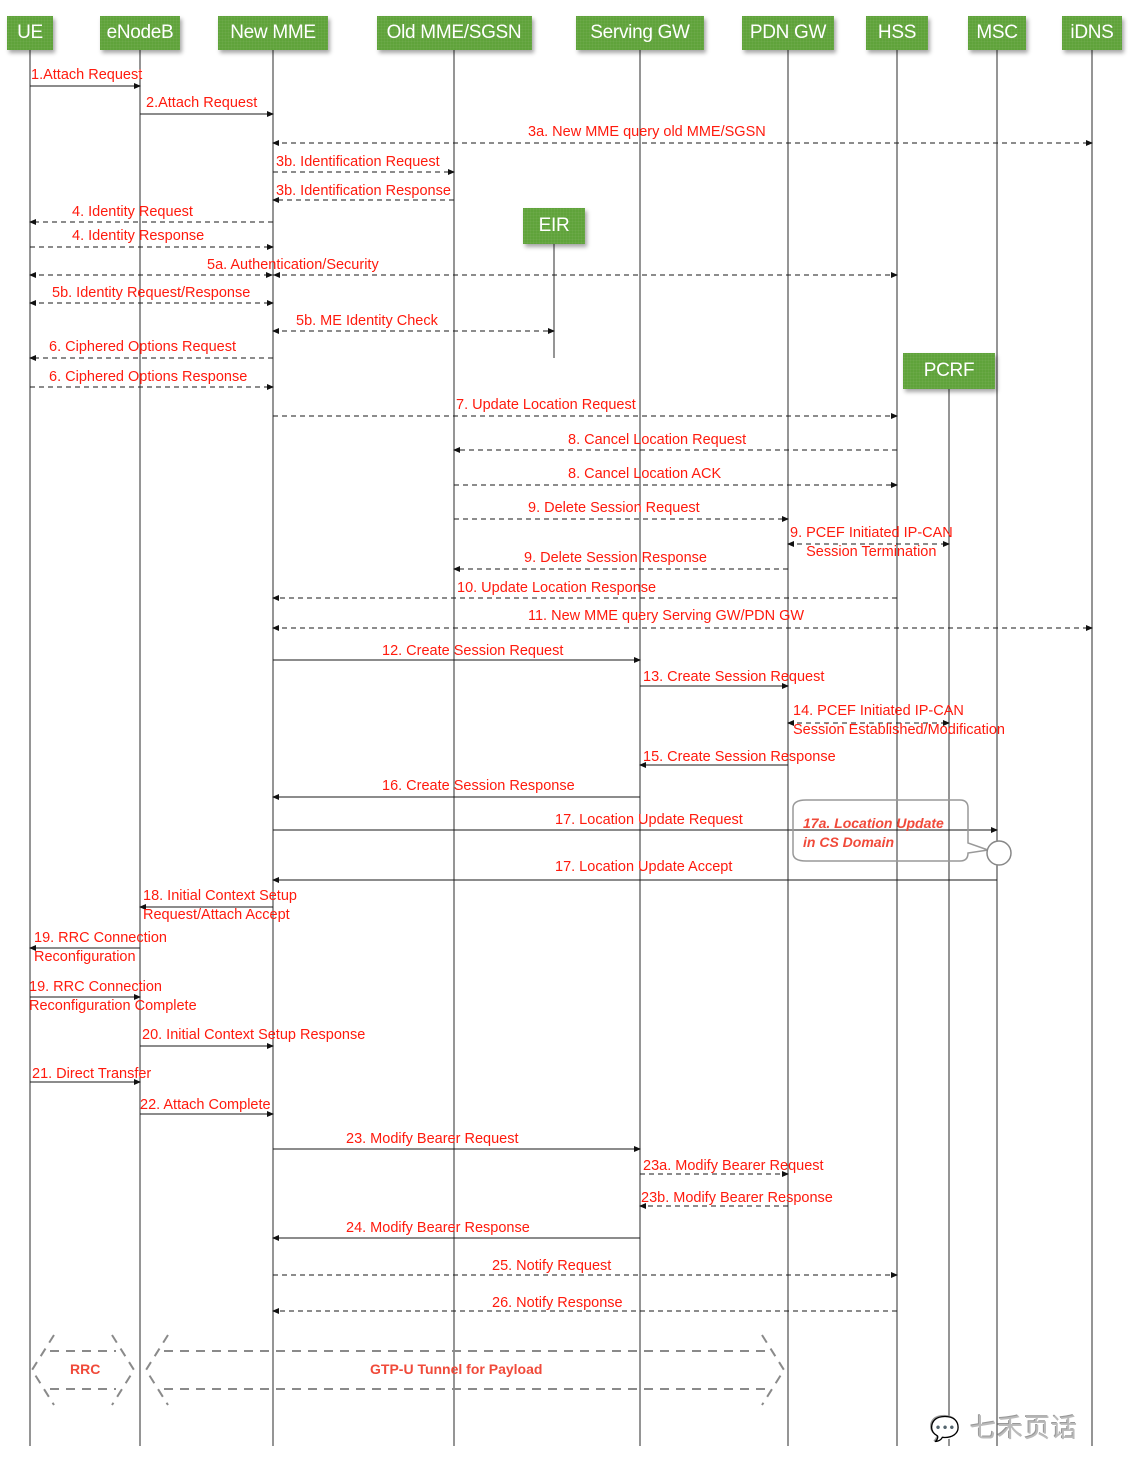 This screenshot has width=1128, height=1476. Describe the element at coordinates (151, 293) in the screenshot. I see `message-label: 5b. Identity Request/Response` at that location.